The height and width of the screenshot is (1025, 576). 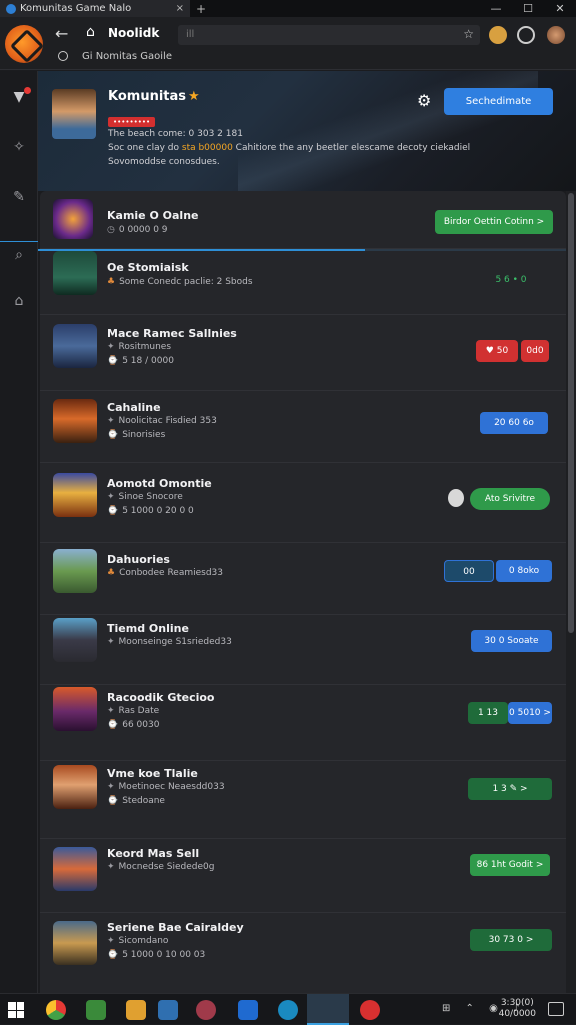 I want to click on game-sub-text: 5 18 / 0000, so click(x=148, y=361).